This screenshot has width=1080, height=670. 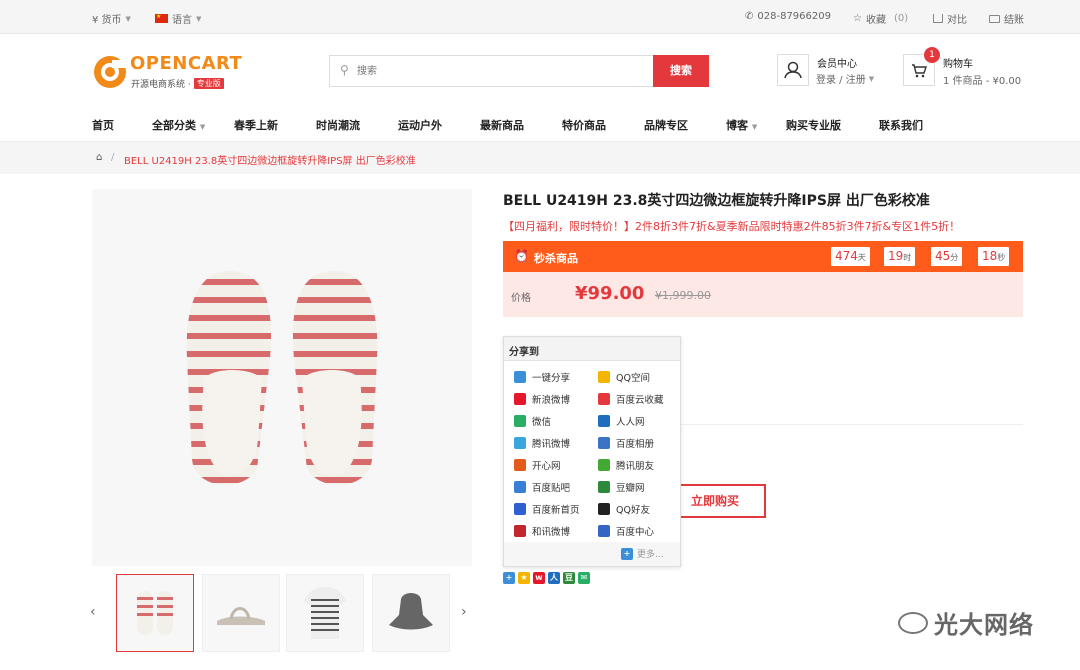 What do you see at coordinates (325, 613) in the screenshot?
I see `thumbnail-tshirt` at bounding box center [325, 613].